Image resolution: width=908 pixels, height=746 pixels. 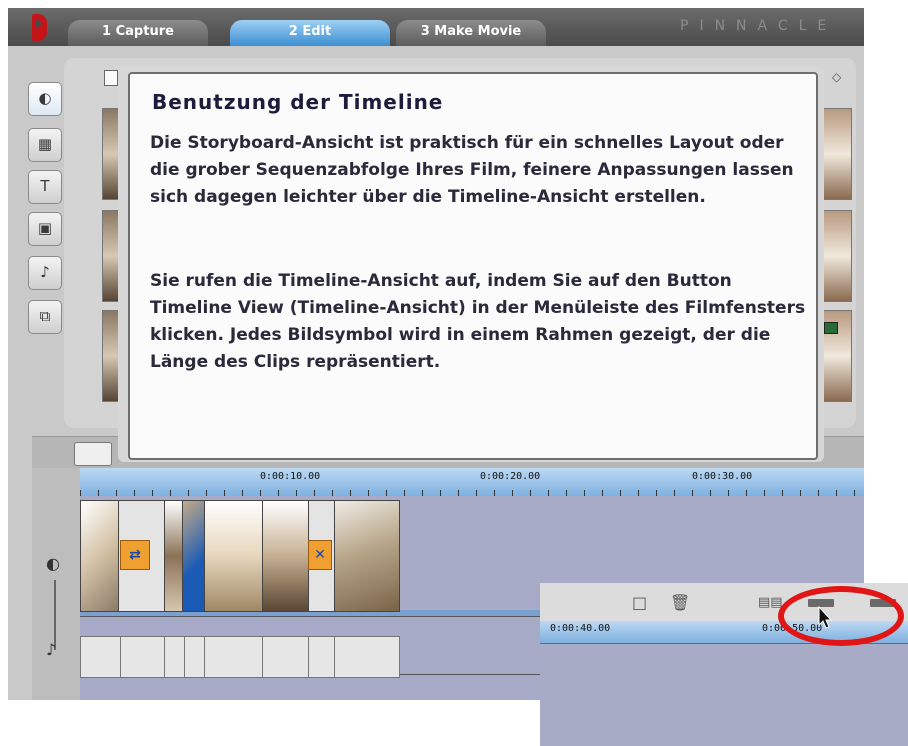 I want to click on image-icon: ▣, so click(x=45, y=229).